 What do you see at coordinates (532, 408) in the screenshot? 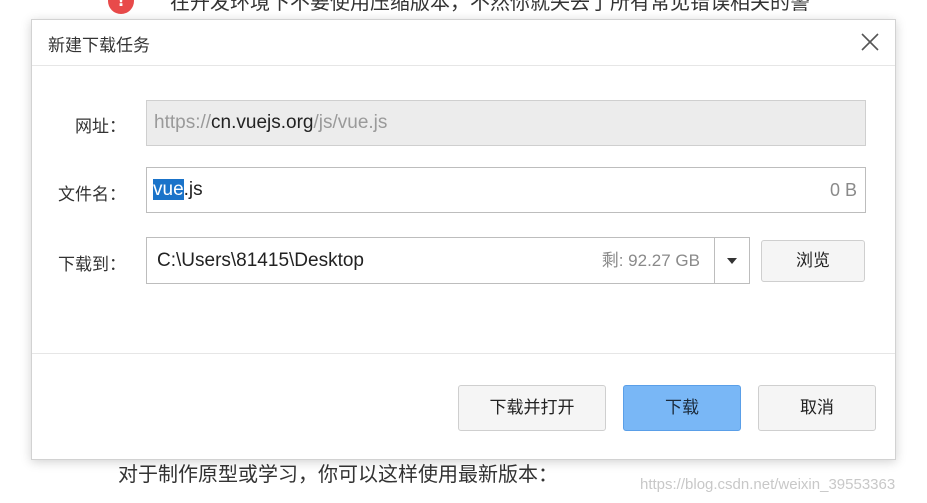
I see `download-and-open-button: 下载并打开` at bounding box center [532, 408].